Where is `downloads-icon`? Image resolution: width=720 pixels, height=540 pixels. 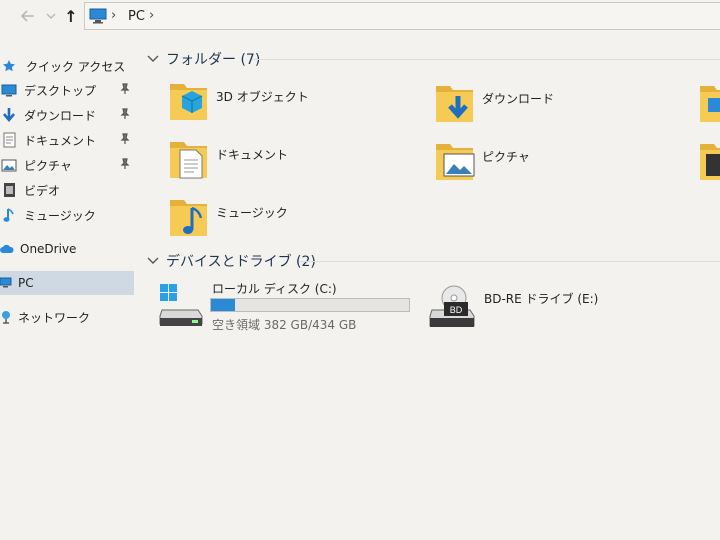 downloads-icon is located at coordinates (454, 104).